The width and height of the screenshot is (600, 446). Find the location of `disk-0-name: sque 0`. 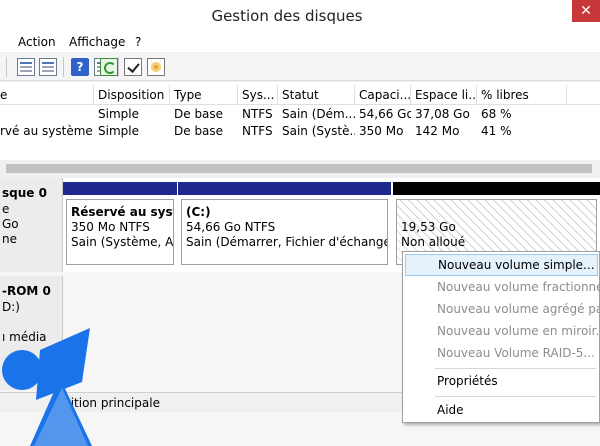

disk-0-name: sque 0 is located at coordinates (24, 193).